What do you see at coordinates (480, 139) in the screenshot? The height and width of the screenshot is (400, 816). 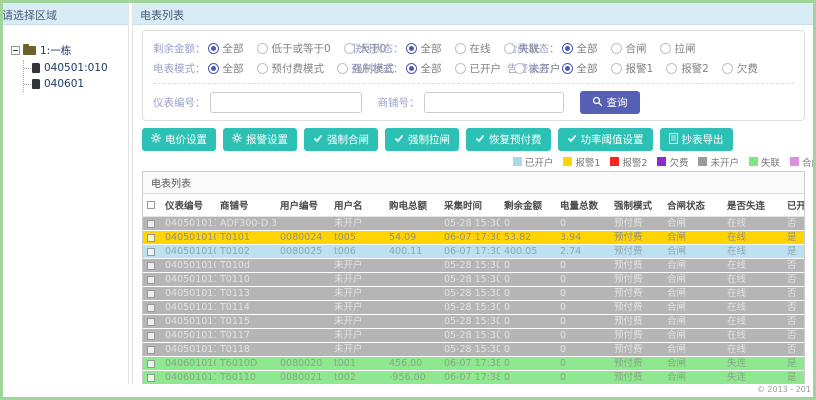 I see `check-icon` at bounding box center [480, 139].